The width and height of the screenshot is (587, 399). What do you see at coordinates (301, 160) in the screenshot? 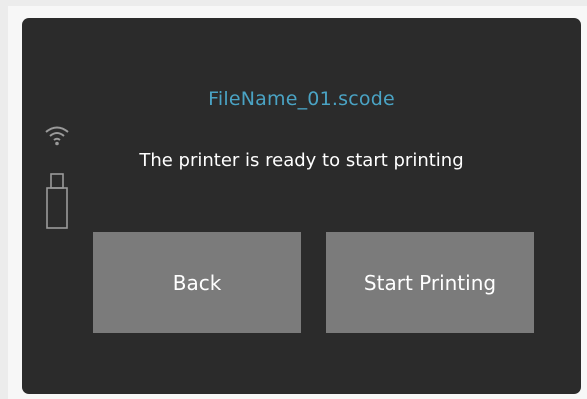
I see `status-message: The printer is ready to start printing` at bounding box center [301, 160].